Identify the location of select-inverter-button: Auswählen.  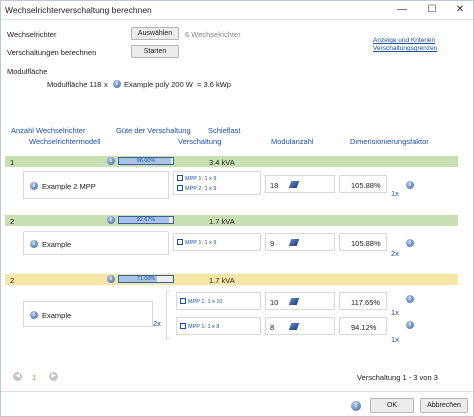
(155, 33).